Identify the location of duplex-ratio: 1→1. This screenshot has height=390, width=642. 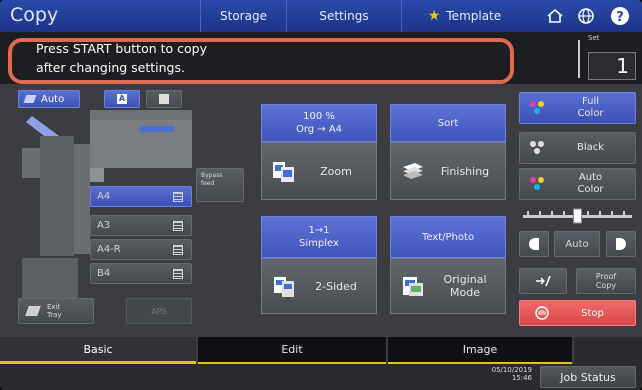
(319, 230).